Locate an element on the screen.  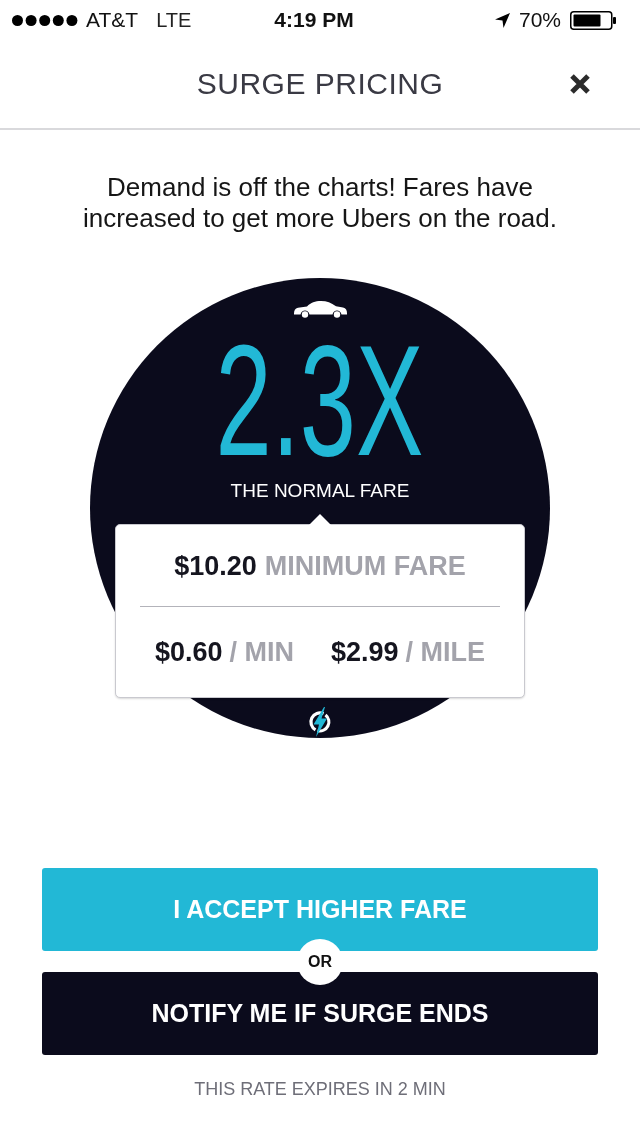
fare-amount: $10.20 is located at coordinates (215, 565).